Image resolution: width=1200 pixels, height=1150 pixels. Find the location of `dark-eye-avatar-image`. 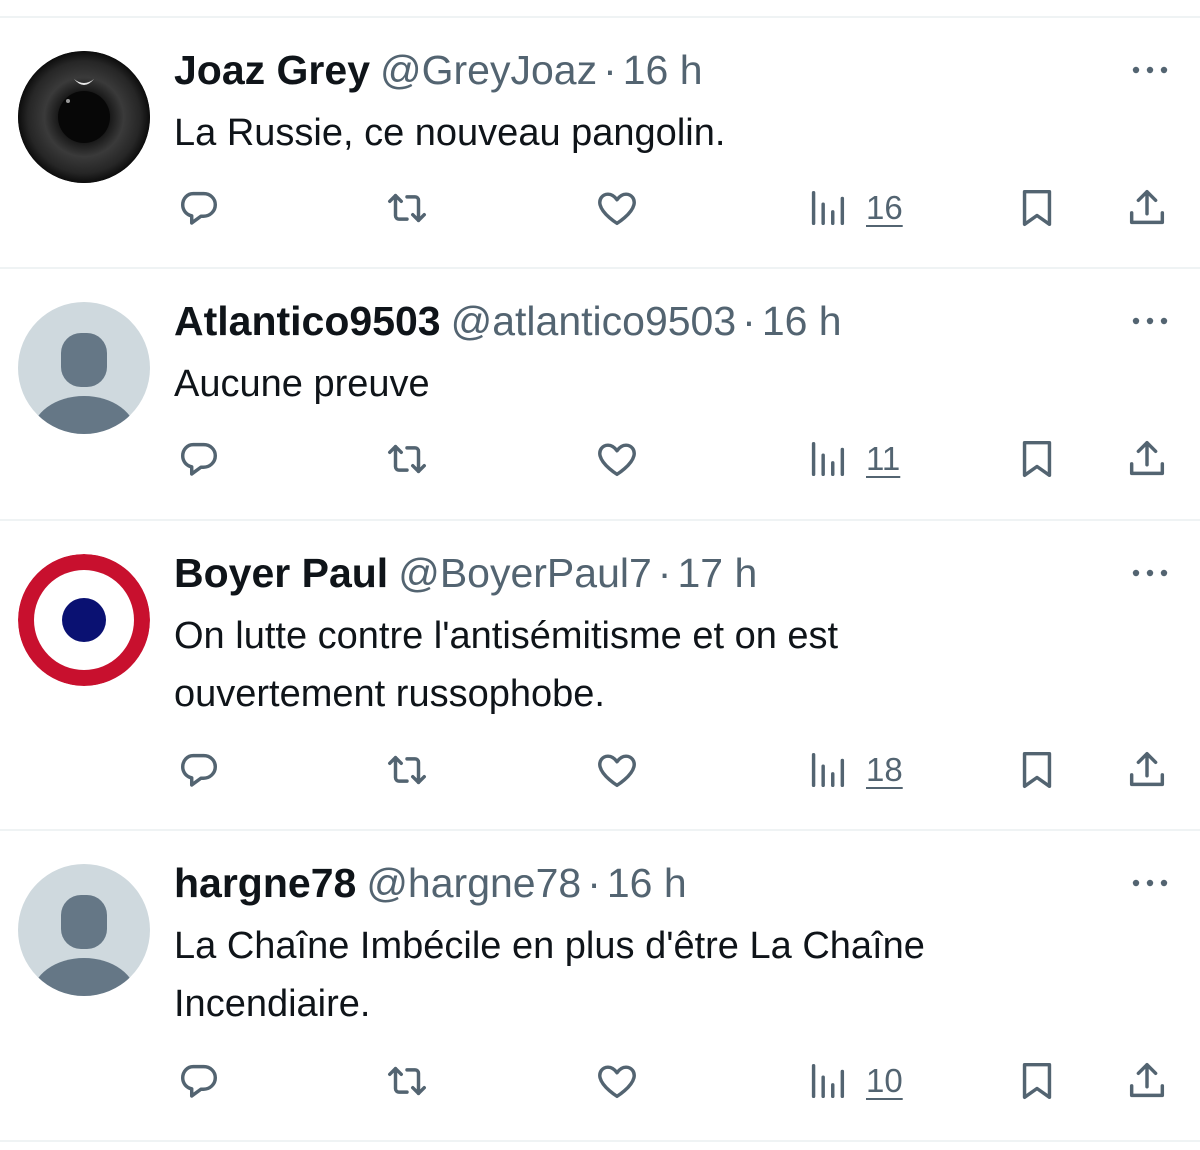

dark-eye-avatar-image is located at coordinates (84, 117).